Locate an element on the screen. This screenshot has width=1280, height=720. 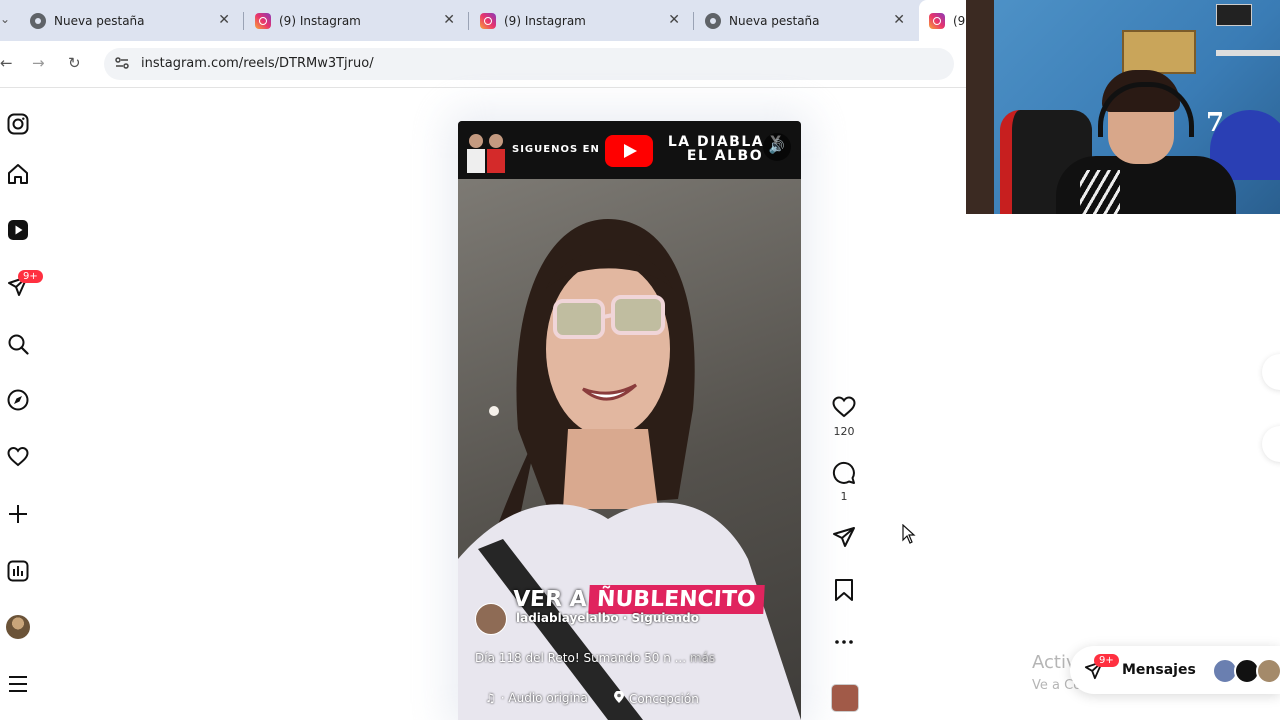
address-bar: instagram.com/reels/DTRMw3Tjruo/ is located at coordinates (529, 64).